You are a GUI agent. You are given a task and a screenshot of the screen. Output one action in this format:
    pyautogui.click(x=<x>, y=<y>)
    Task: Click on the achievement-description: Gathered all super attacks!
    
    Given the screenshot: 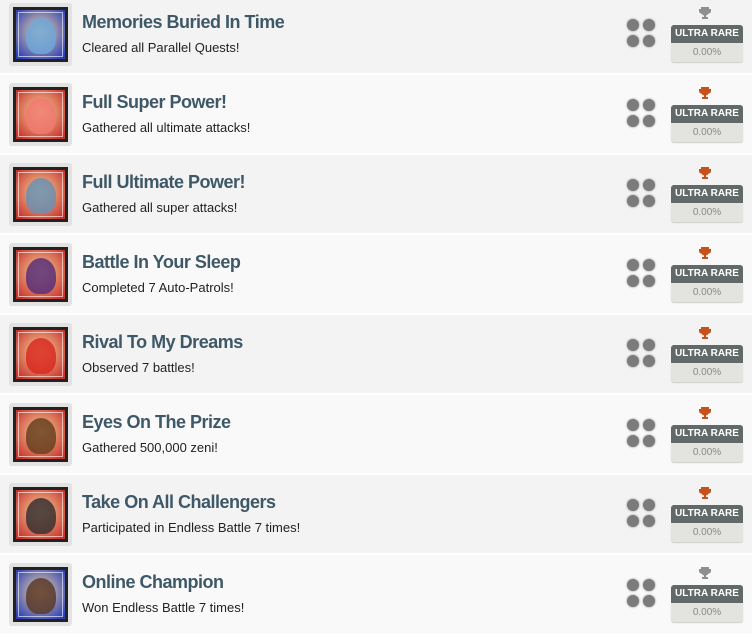 What is the action you would take?
    pyautogui.click(x=160, y=207)
    